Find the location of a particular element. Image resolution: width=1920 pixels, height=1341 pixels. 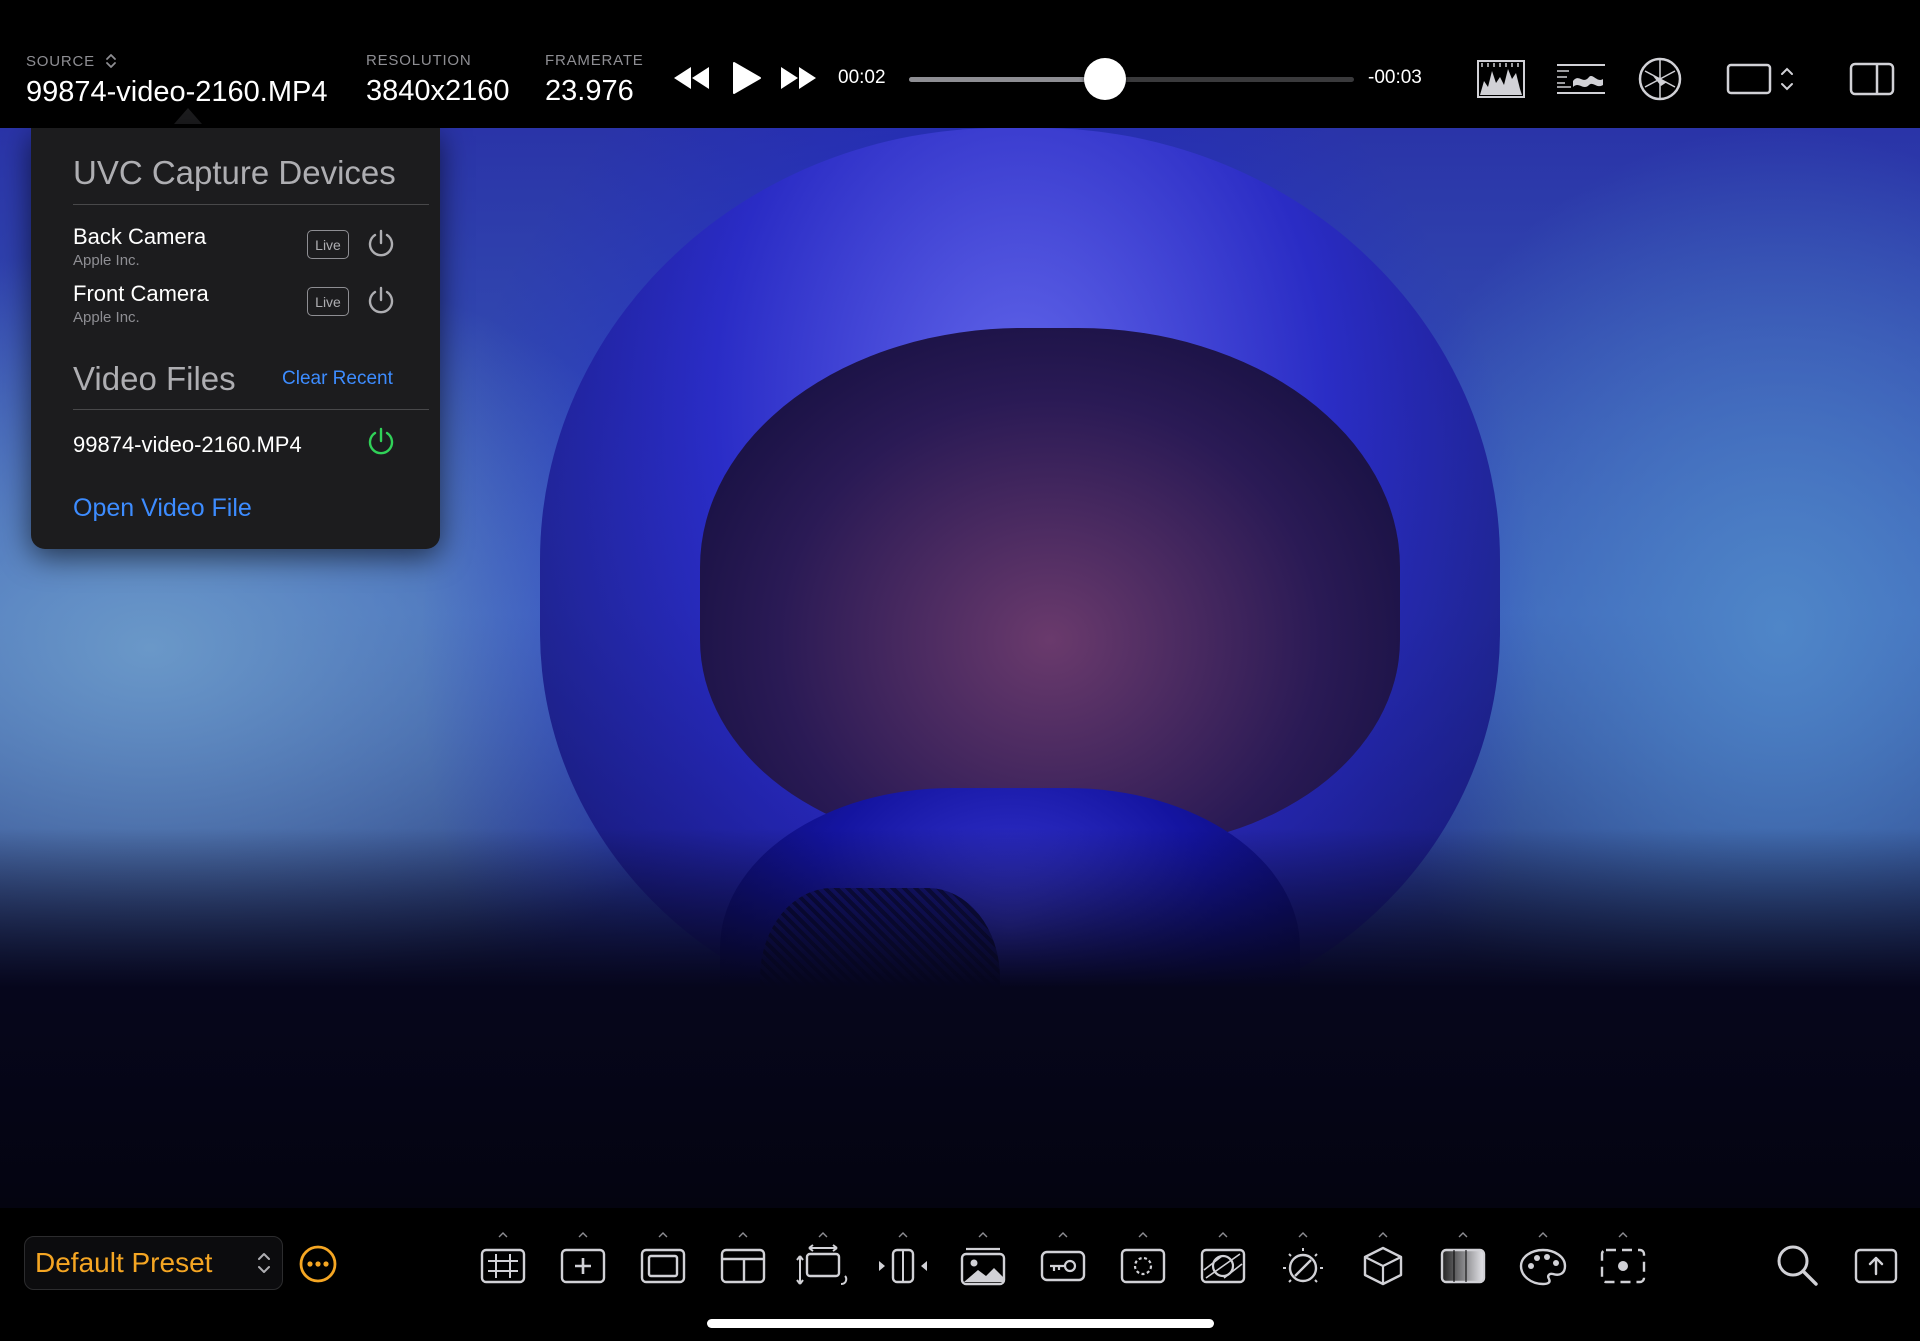

clear-recent-button: Clear Recent is located at coordinates (337, 379).